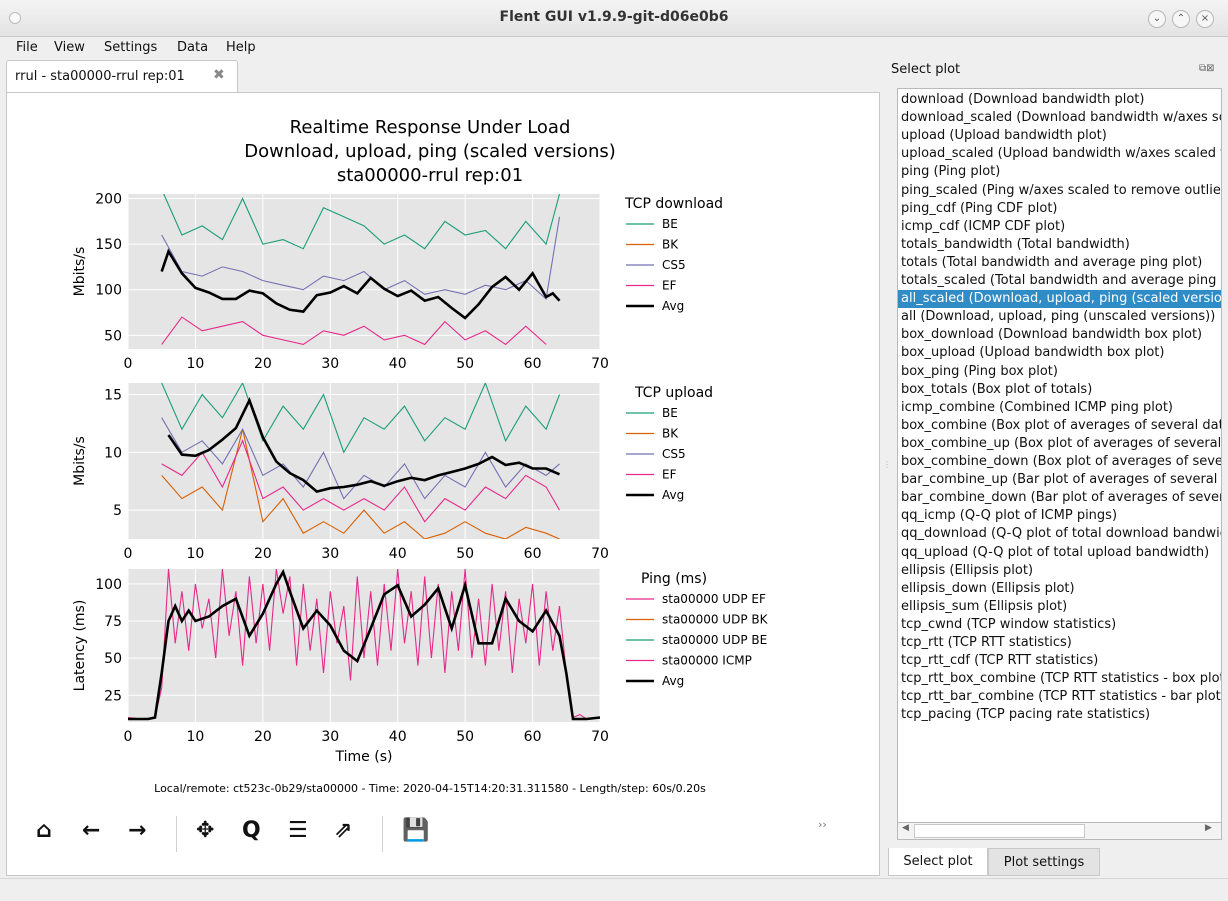  Describe the element at coordinates (1061, 571) in the screenshot. I see `plot-list-item: ellipsis (Ellipsis plot)` at that location.